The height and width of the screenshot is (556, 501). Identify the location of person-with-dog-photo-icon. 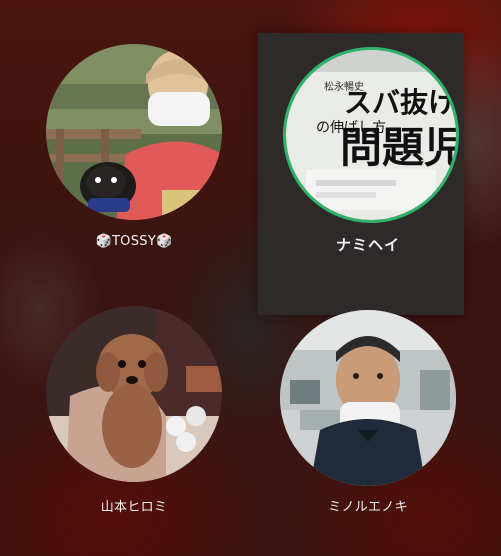
(134, 132).